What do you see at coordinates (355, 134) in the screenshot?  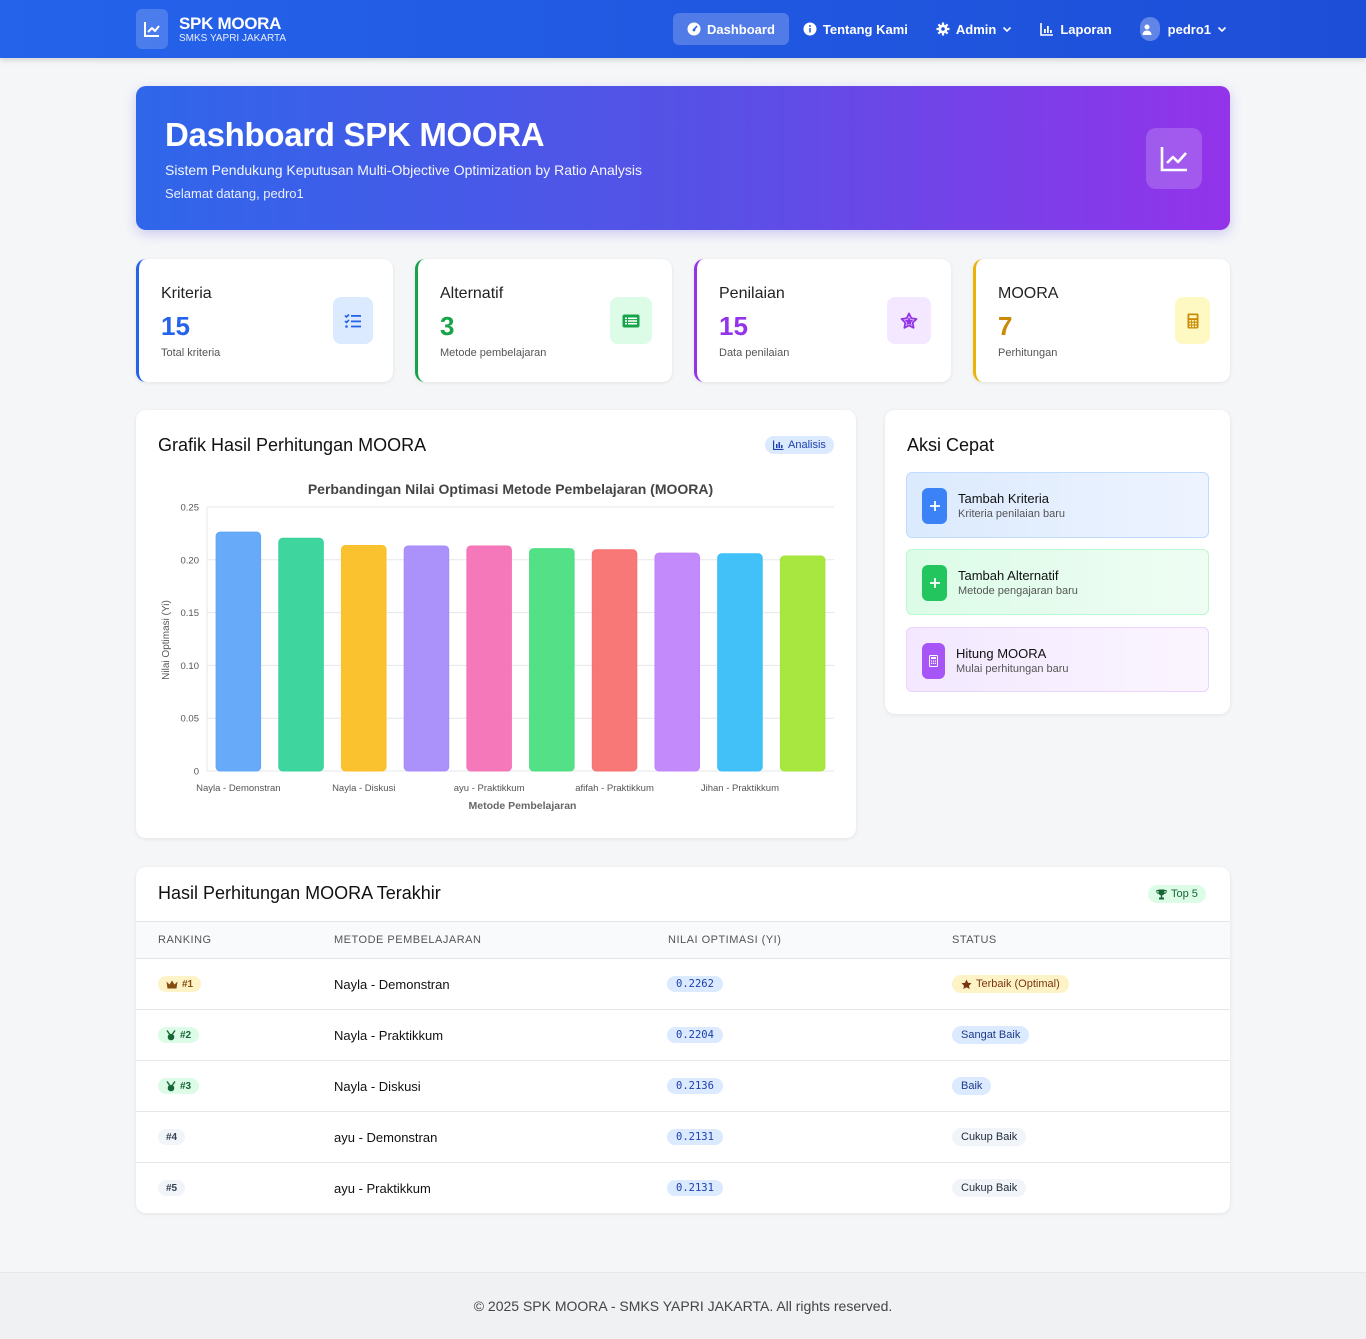 I see `page-title: Dashboard SPK MOORA` at bounding box center [355, 134].